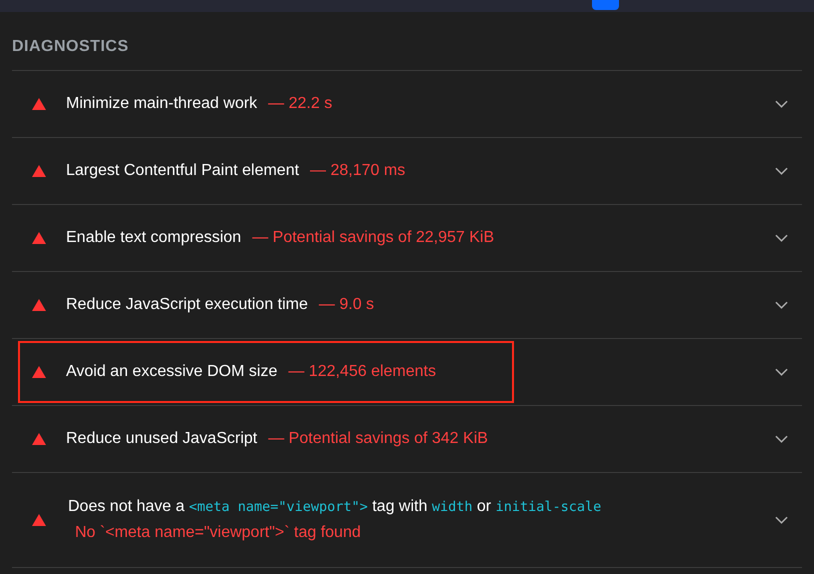  What do you see at coordinates (373, 238) in the screenshot?
I see `audit-value: — Potential savings of 22,957 KiB` at bounding box center [373, 238].